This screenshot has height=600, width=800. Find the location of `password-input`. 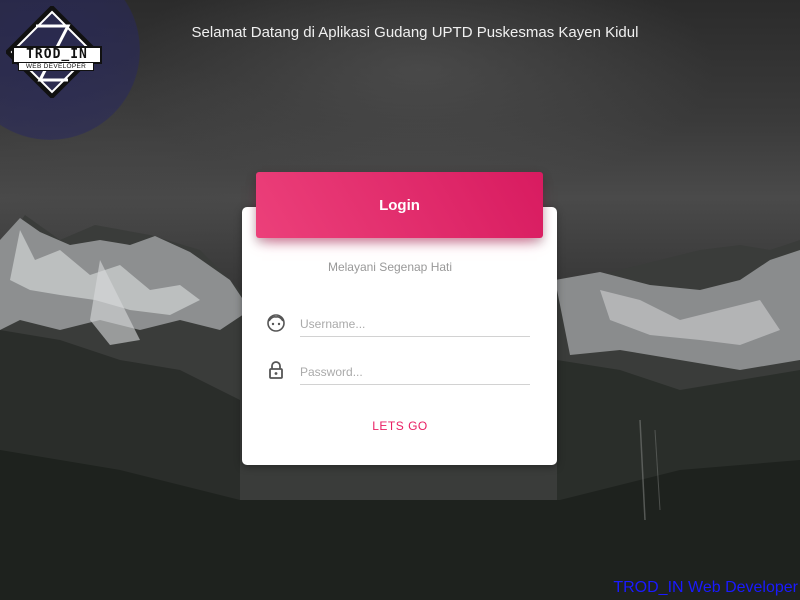

password-input is located at coordinates (415, 372).